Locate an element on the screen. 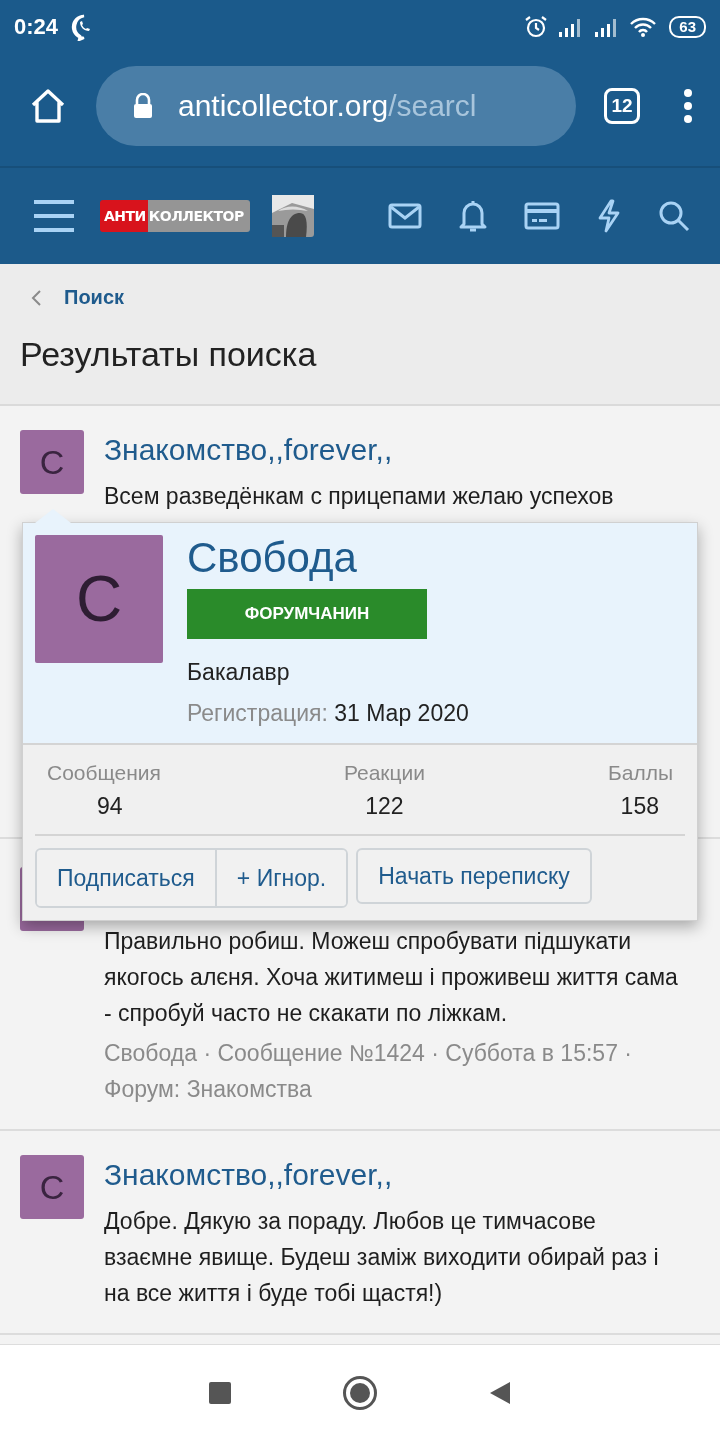 This screenshot has width=720, height=1440. popup-button: + Игнор. is located at coordinates (280, 878).